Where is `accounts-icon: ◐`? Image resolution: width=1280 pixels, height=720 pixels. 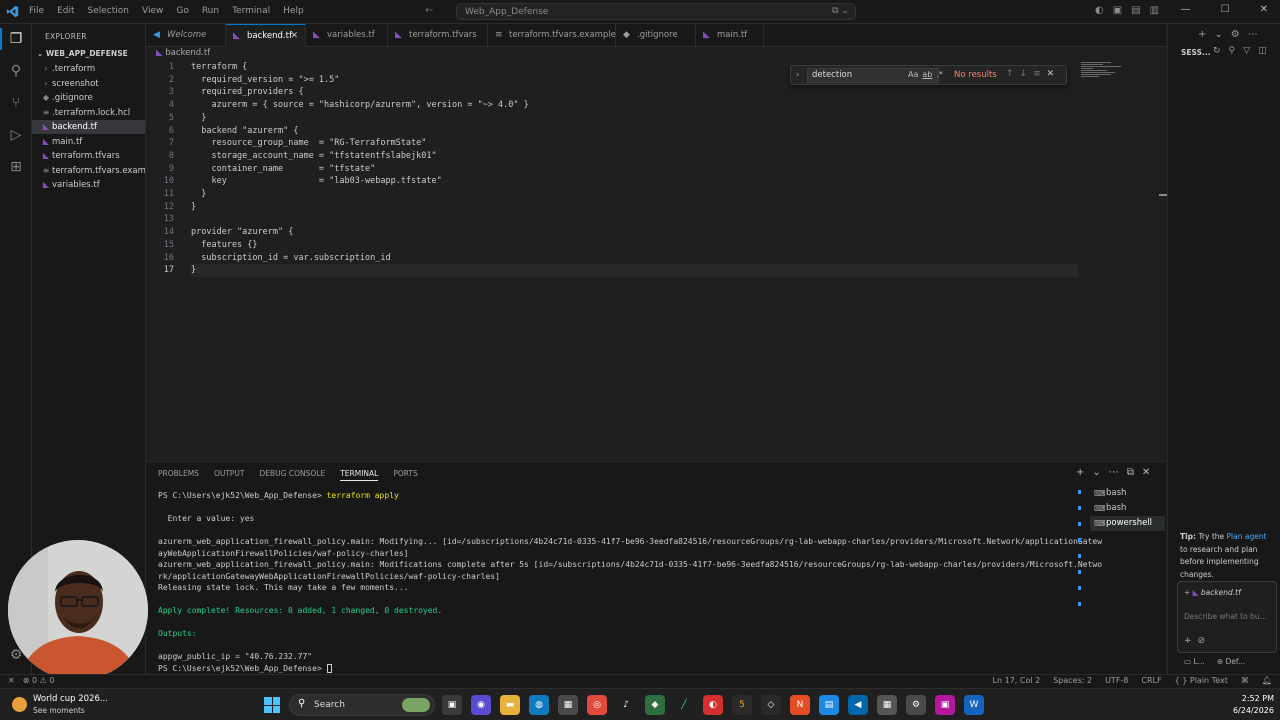 accounts-icon: ◐ is located at coordinates (1099, 10).